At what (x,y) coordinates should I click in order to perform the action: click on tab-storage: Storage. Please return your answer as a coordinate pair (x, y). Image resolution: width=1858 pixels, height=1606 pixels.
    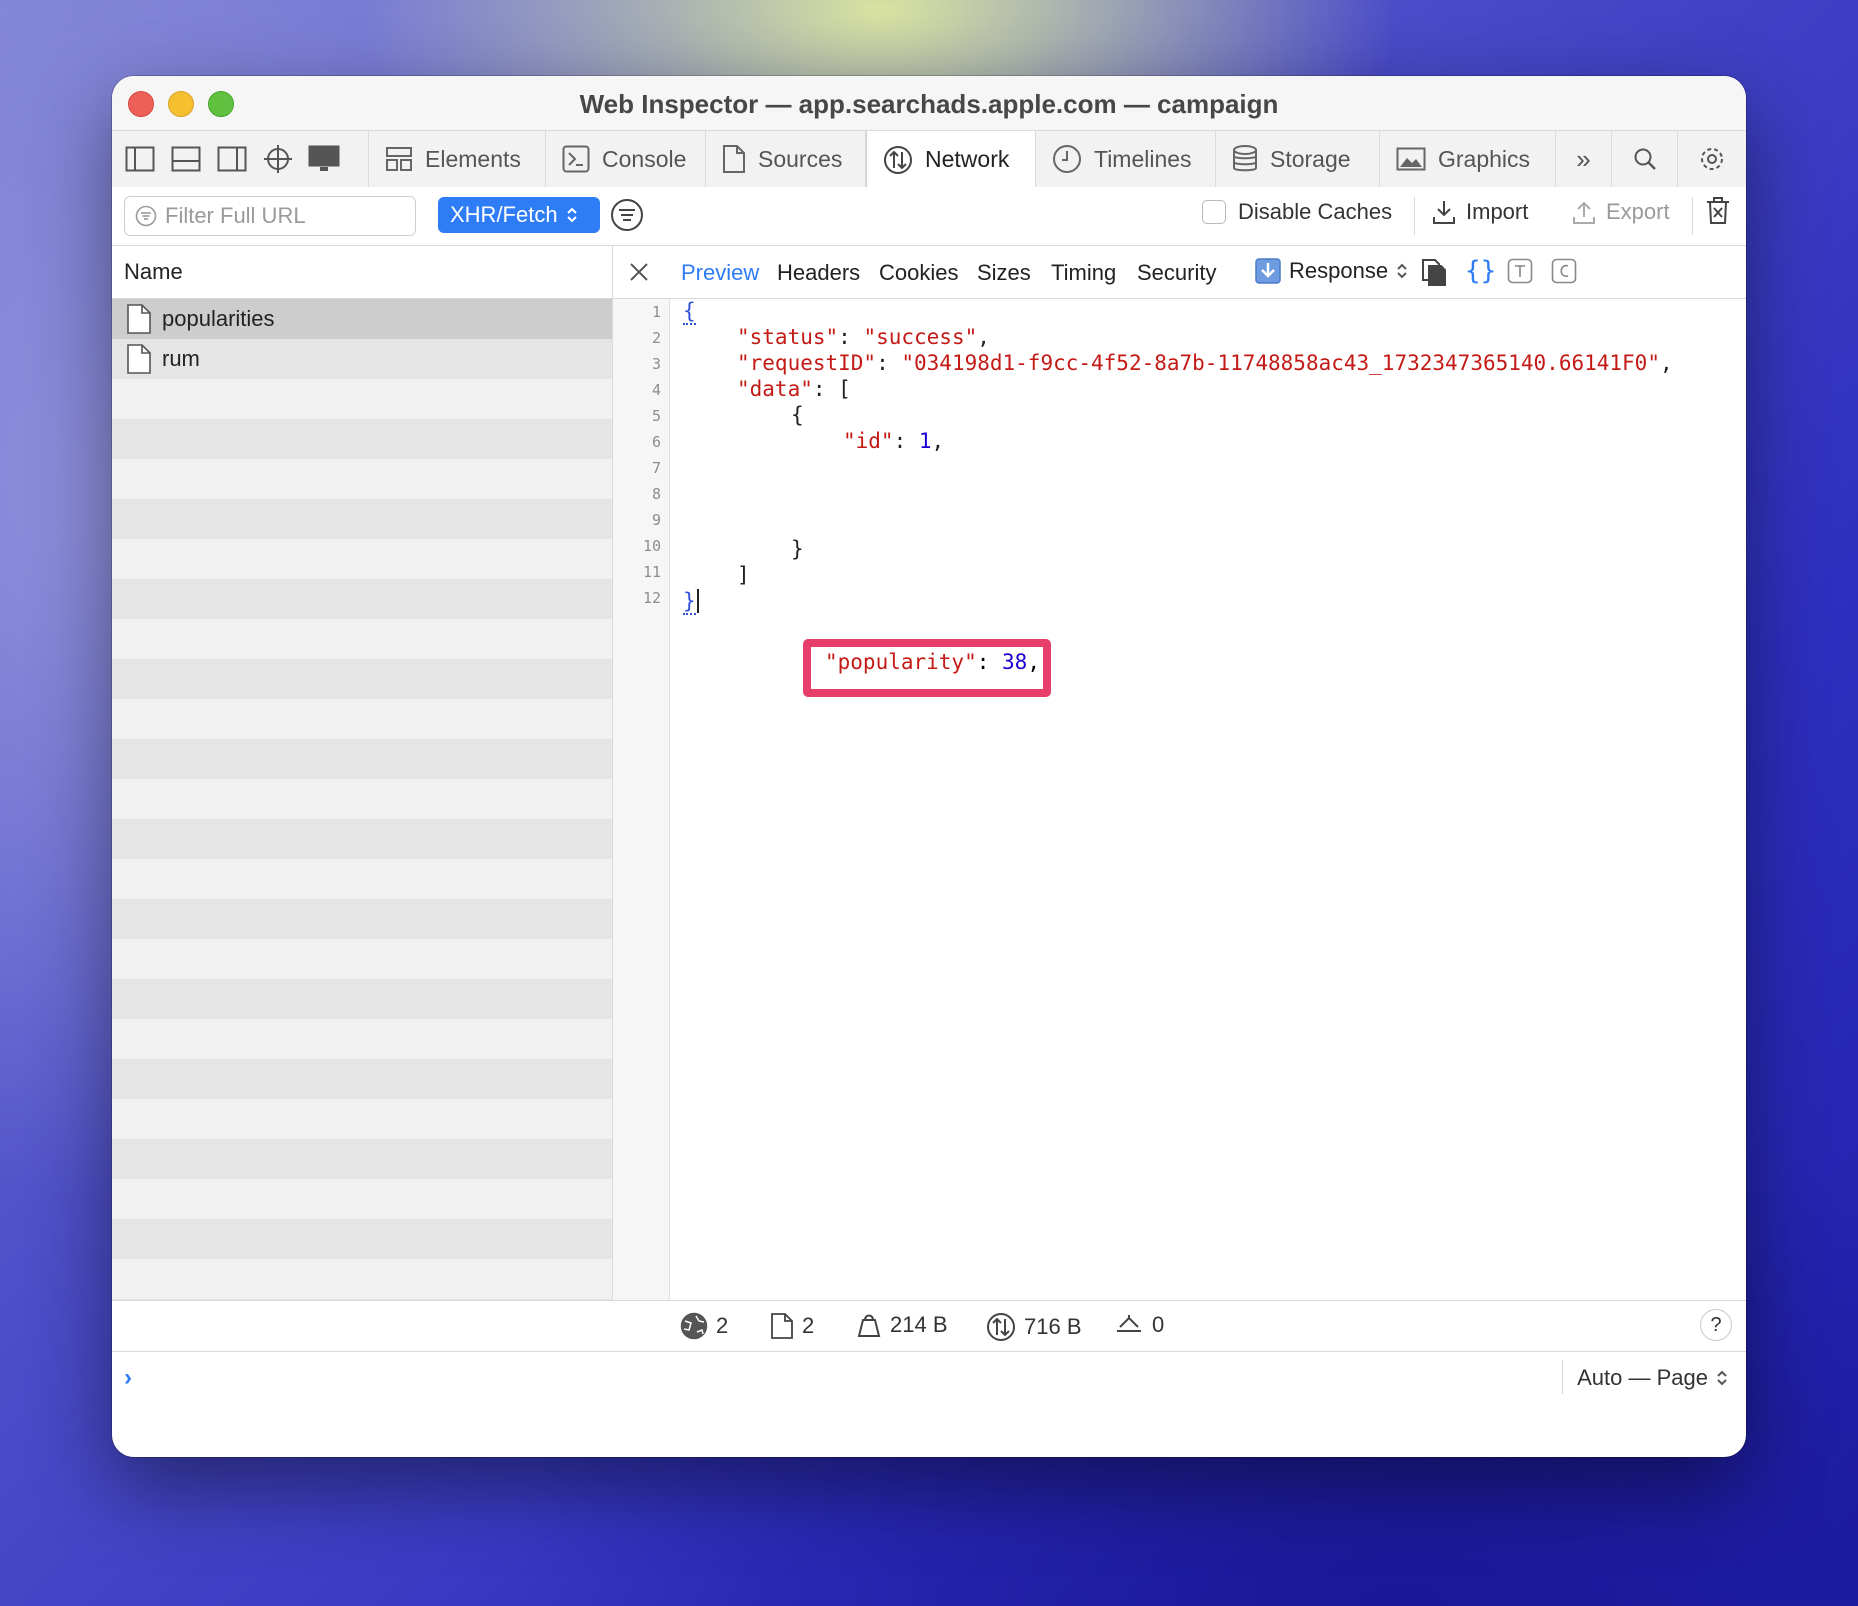
    Looking at the image, I should click on (1298, 159).